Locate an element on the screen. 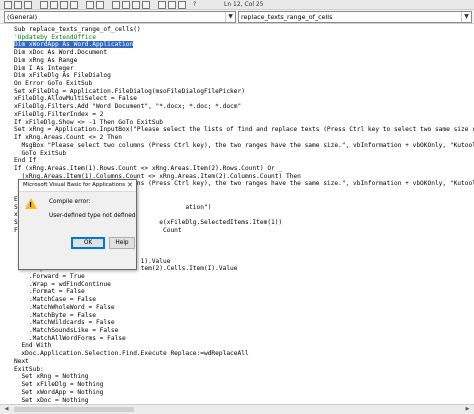 The height and width of the screenshot is (414, 474). dialog-title: Microsoft Visual Basic for Applications is located at coordinates (74, 185).